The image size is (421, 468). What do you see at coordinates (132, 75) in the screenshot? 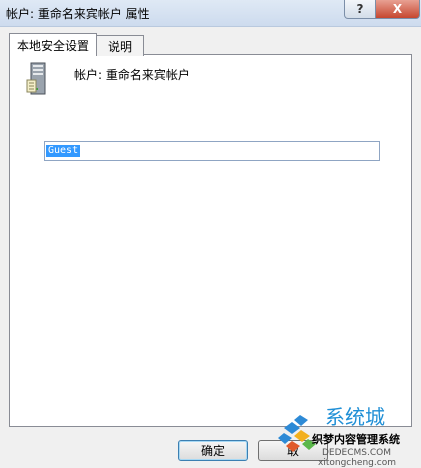
I see `account-policy-label: 帐户: 重命名来宾帐户` at bounding box center [132, 75].